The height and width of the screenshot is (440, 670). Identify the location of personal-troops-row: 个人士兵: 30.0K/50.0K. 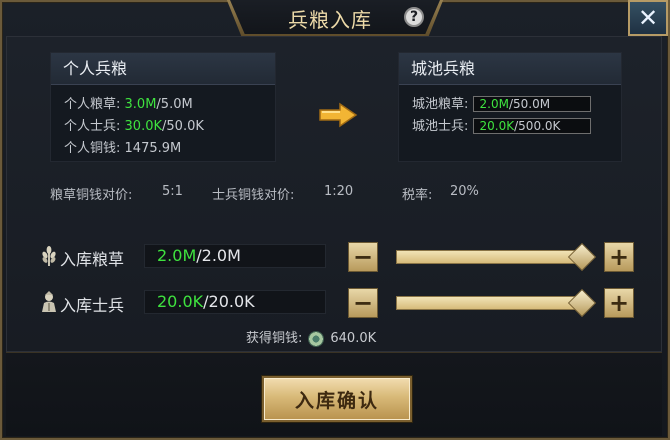
(134, 124).